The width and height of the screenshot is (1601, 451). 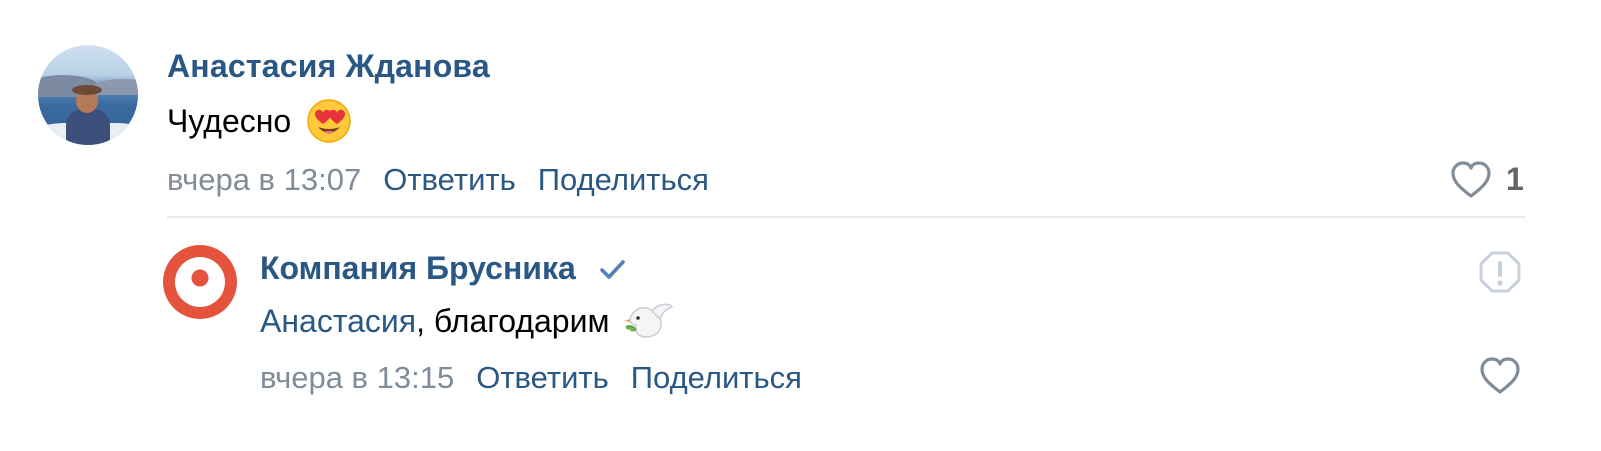 I want to click on reply-author: Компания Брусника, so click(x=443, y=268).